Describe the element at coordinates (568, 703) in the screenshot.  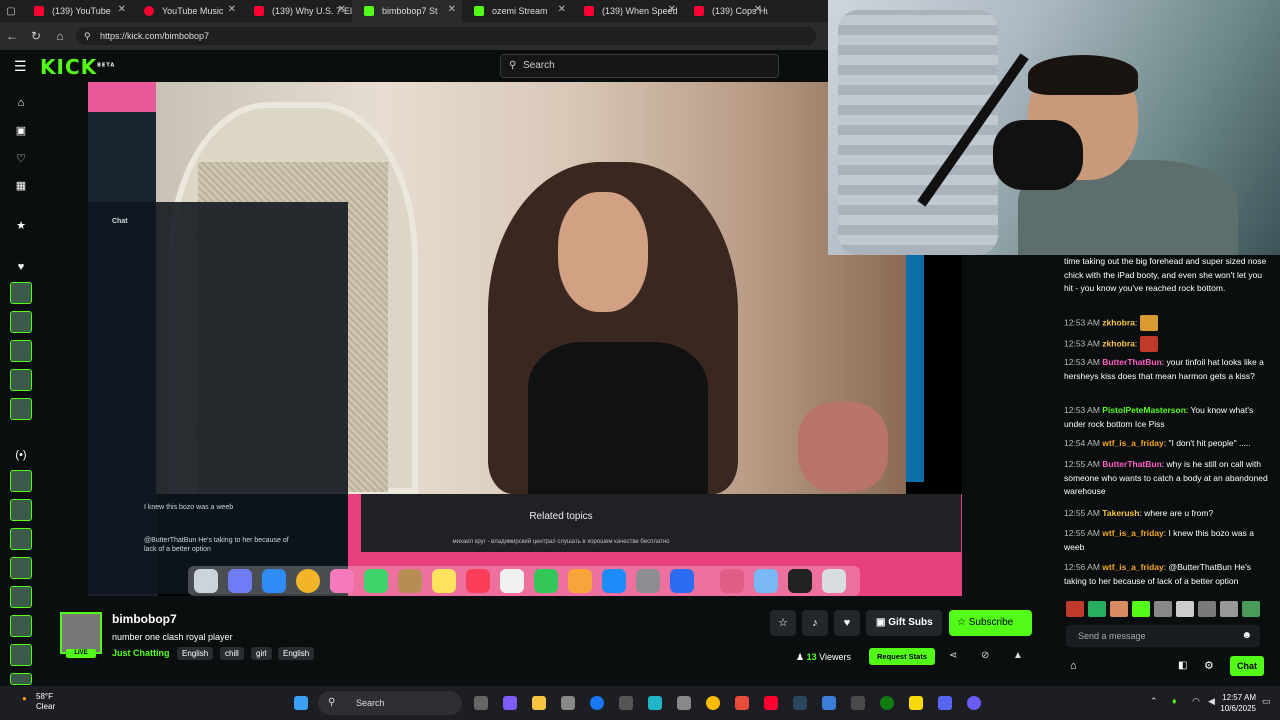
I see `store-icon` at that location.